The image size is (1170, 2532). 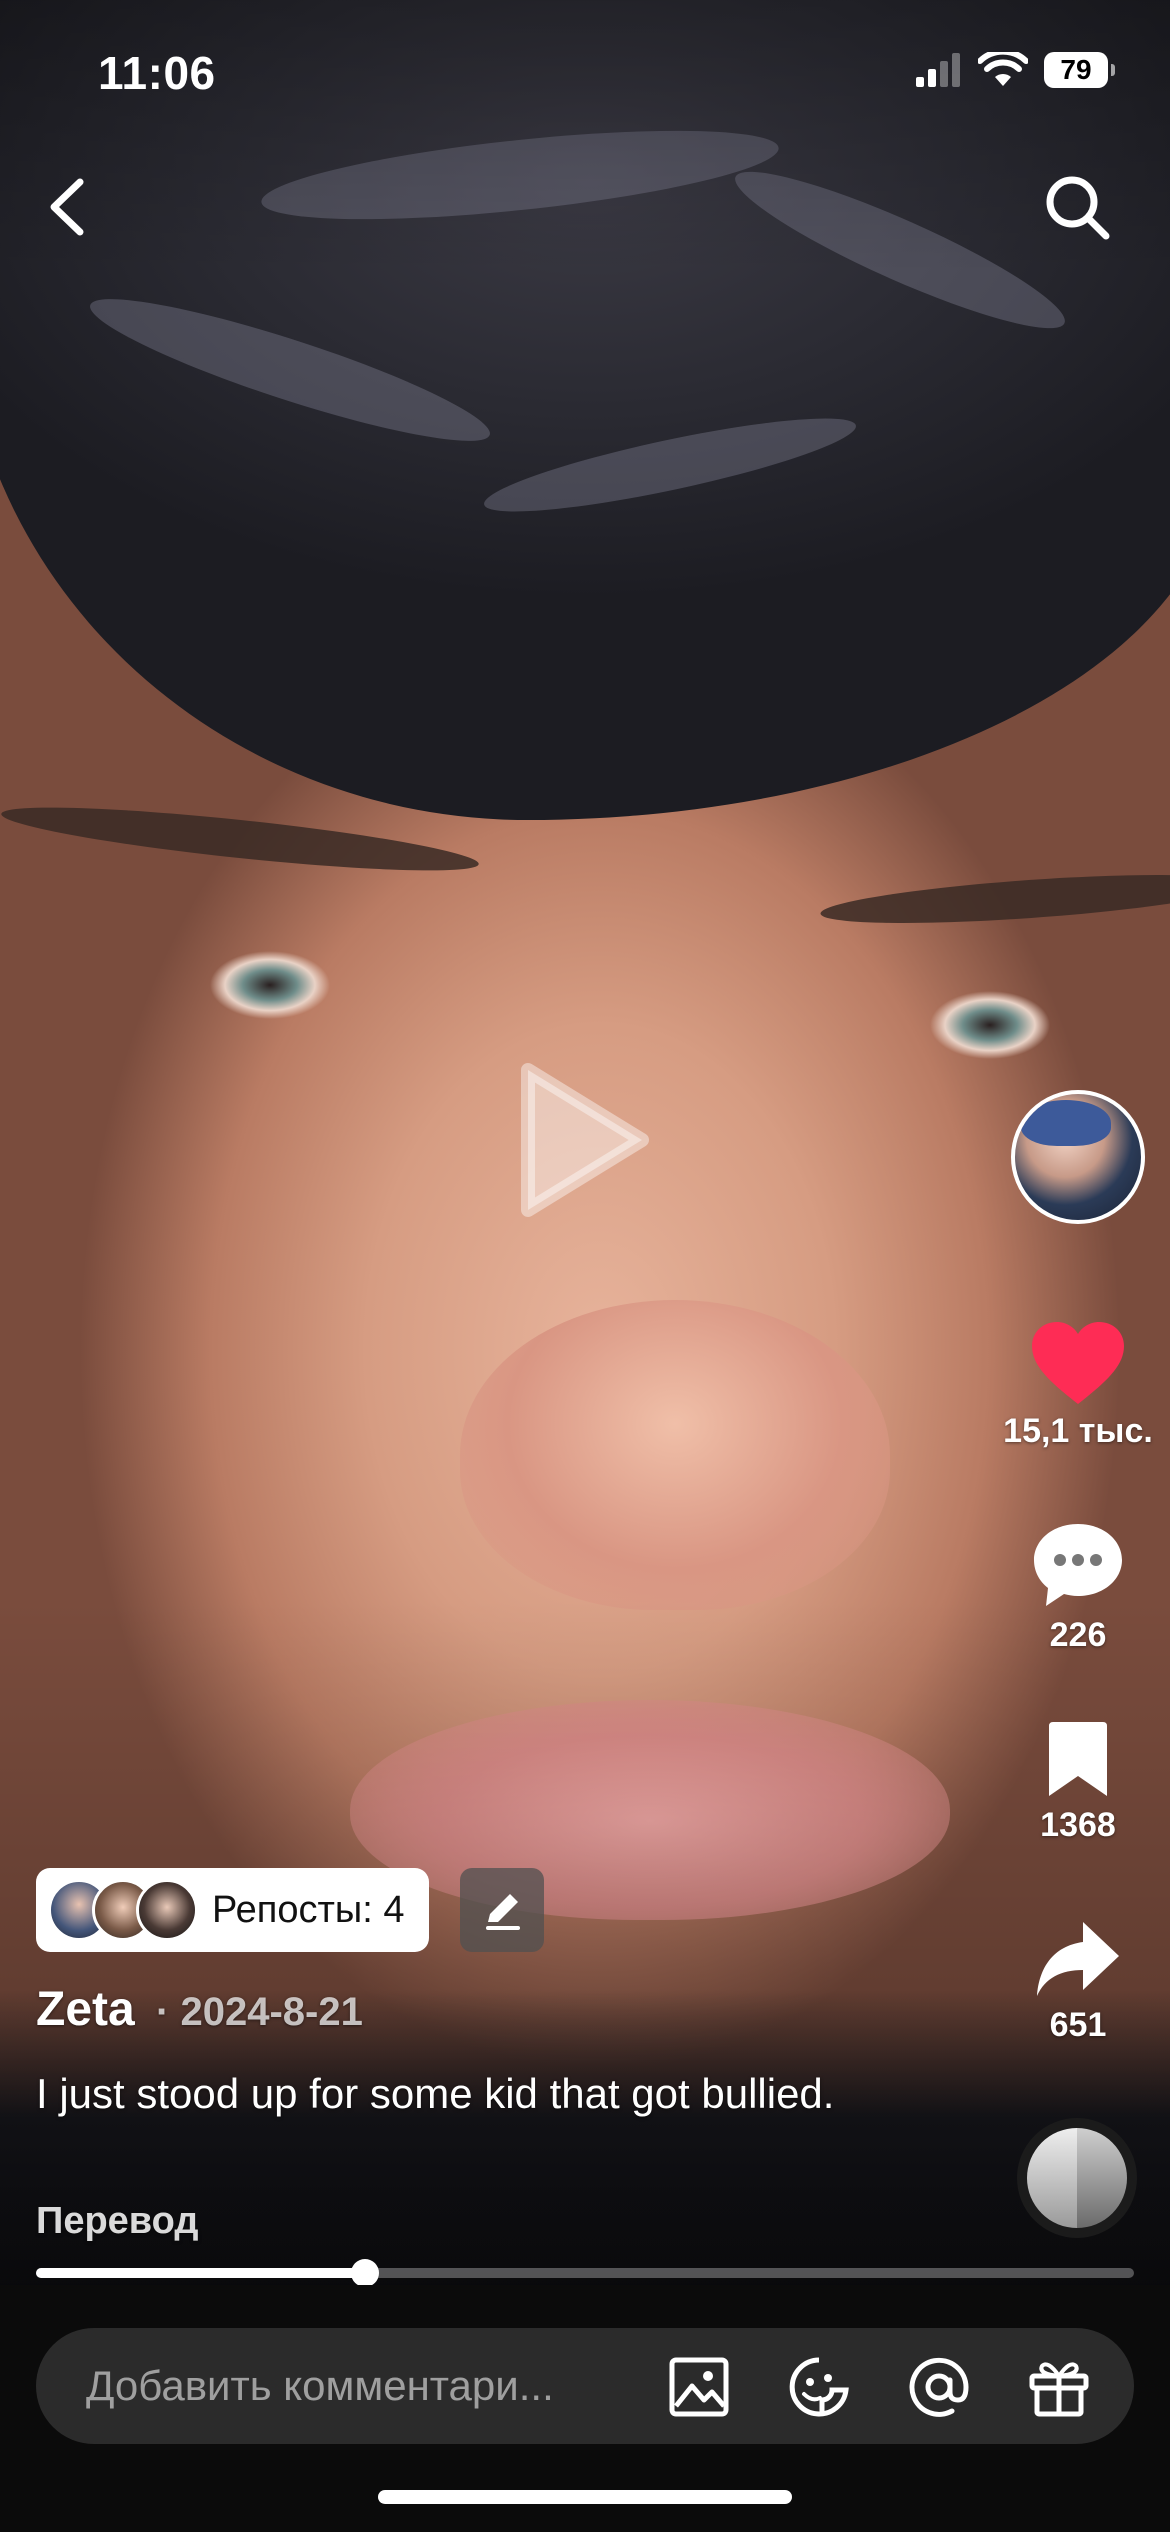 I want to click on comment-button: 226, so click(x=1078, y=1587).